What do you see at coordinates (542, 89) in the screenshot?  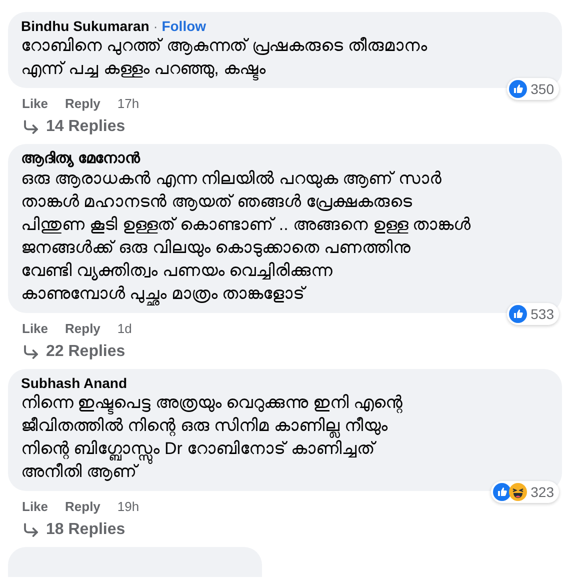 I see `reaction-count: 350` at bounding box center [542, 89].